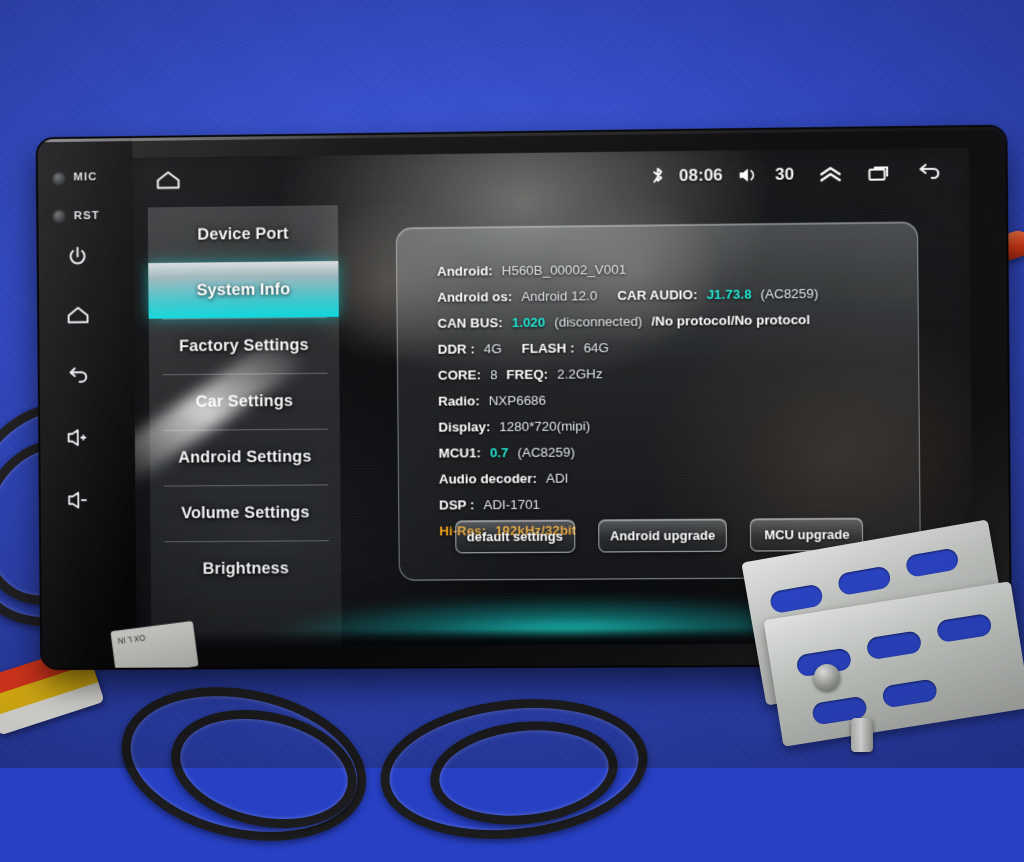  I want to click on sidebar-item-label: Device Port, so click(243, 234).